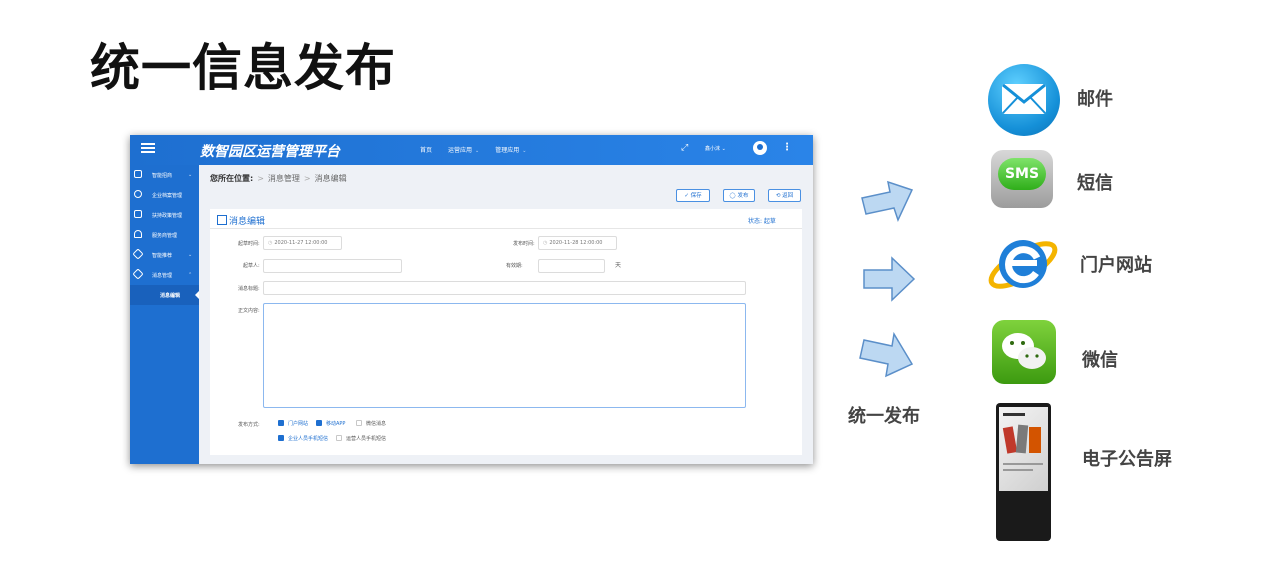  What do you see at coordinates (138, 214) in the screenshot?
I see `document-icon` at bounding box center [138, 214].